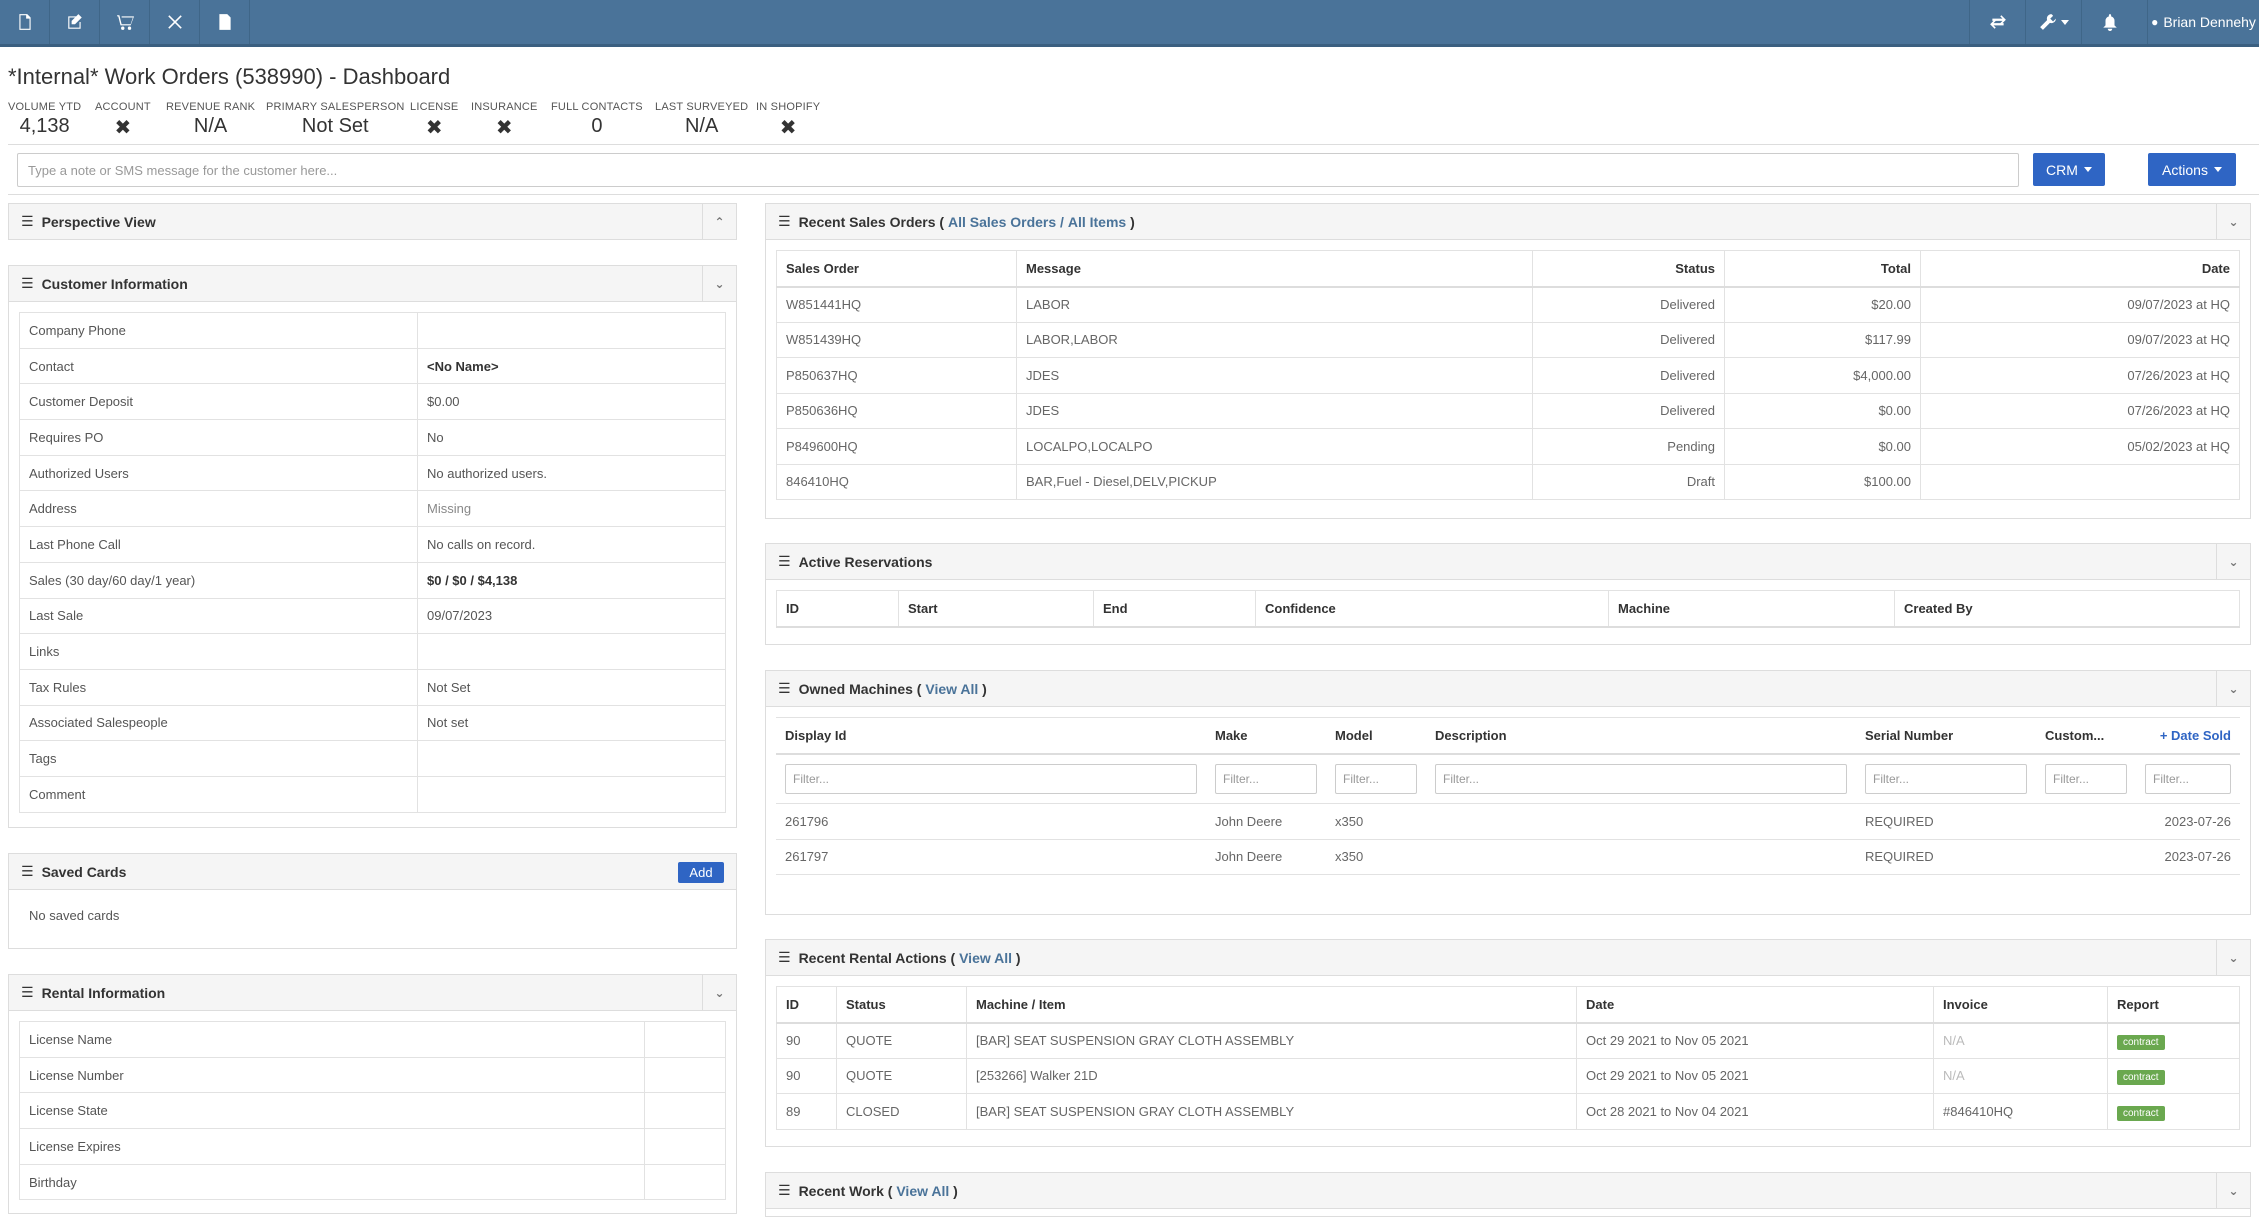 The width and height of the screenshot is (2259, 1217). Describe the element at coordinates (125, 22) in the screenshot. I see `cart-icon` at that location.